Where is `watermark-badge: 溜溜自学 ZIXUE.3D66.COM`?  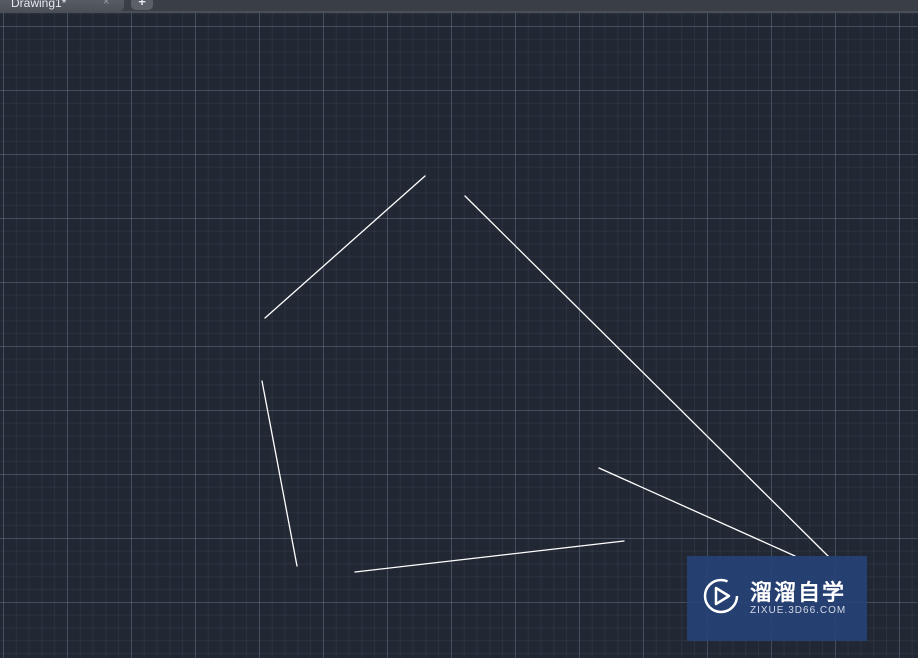
watermark-badge: 溜溜自学 ZIXUE.3D66.COM is located at coordinates (777, 598).